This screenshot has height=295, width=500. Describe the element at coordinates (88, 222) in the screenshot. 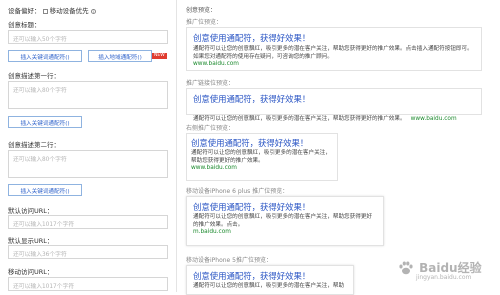

I see `default-visit-url-input: 还可以输入1017个字符` at that location.